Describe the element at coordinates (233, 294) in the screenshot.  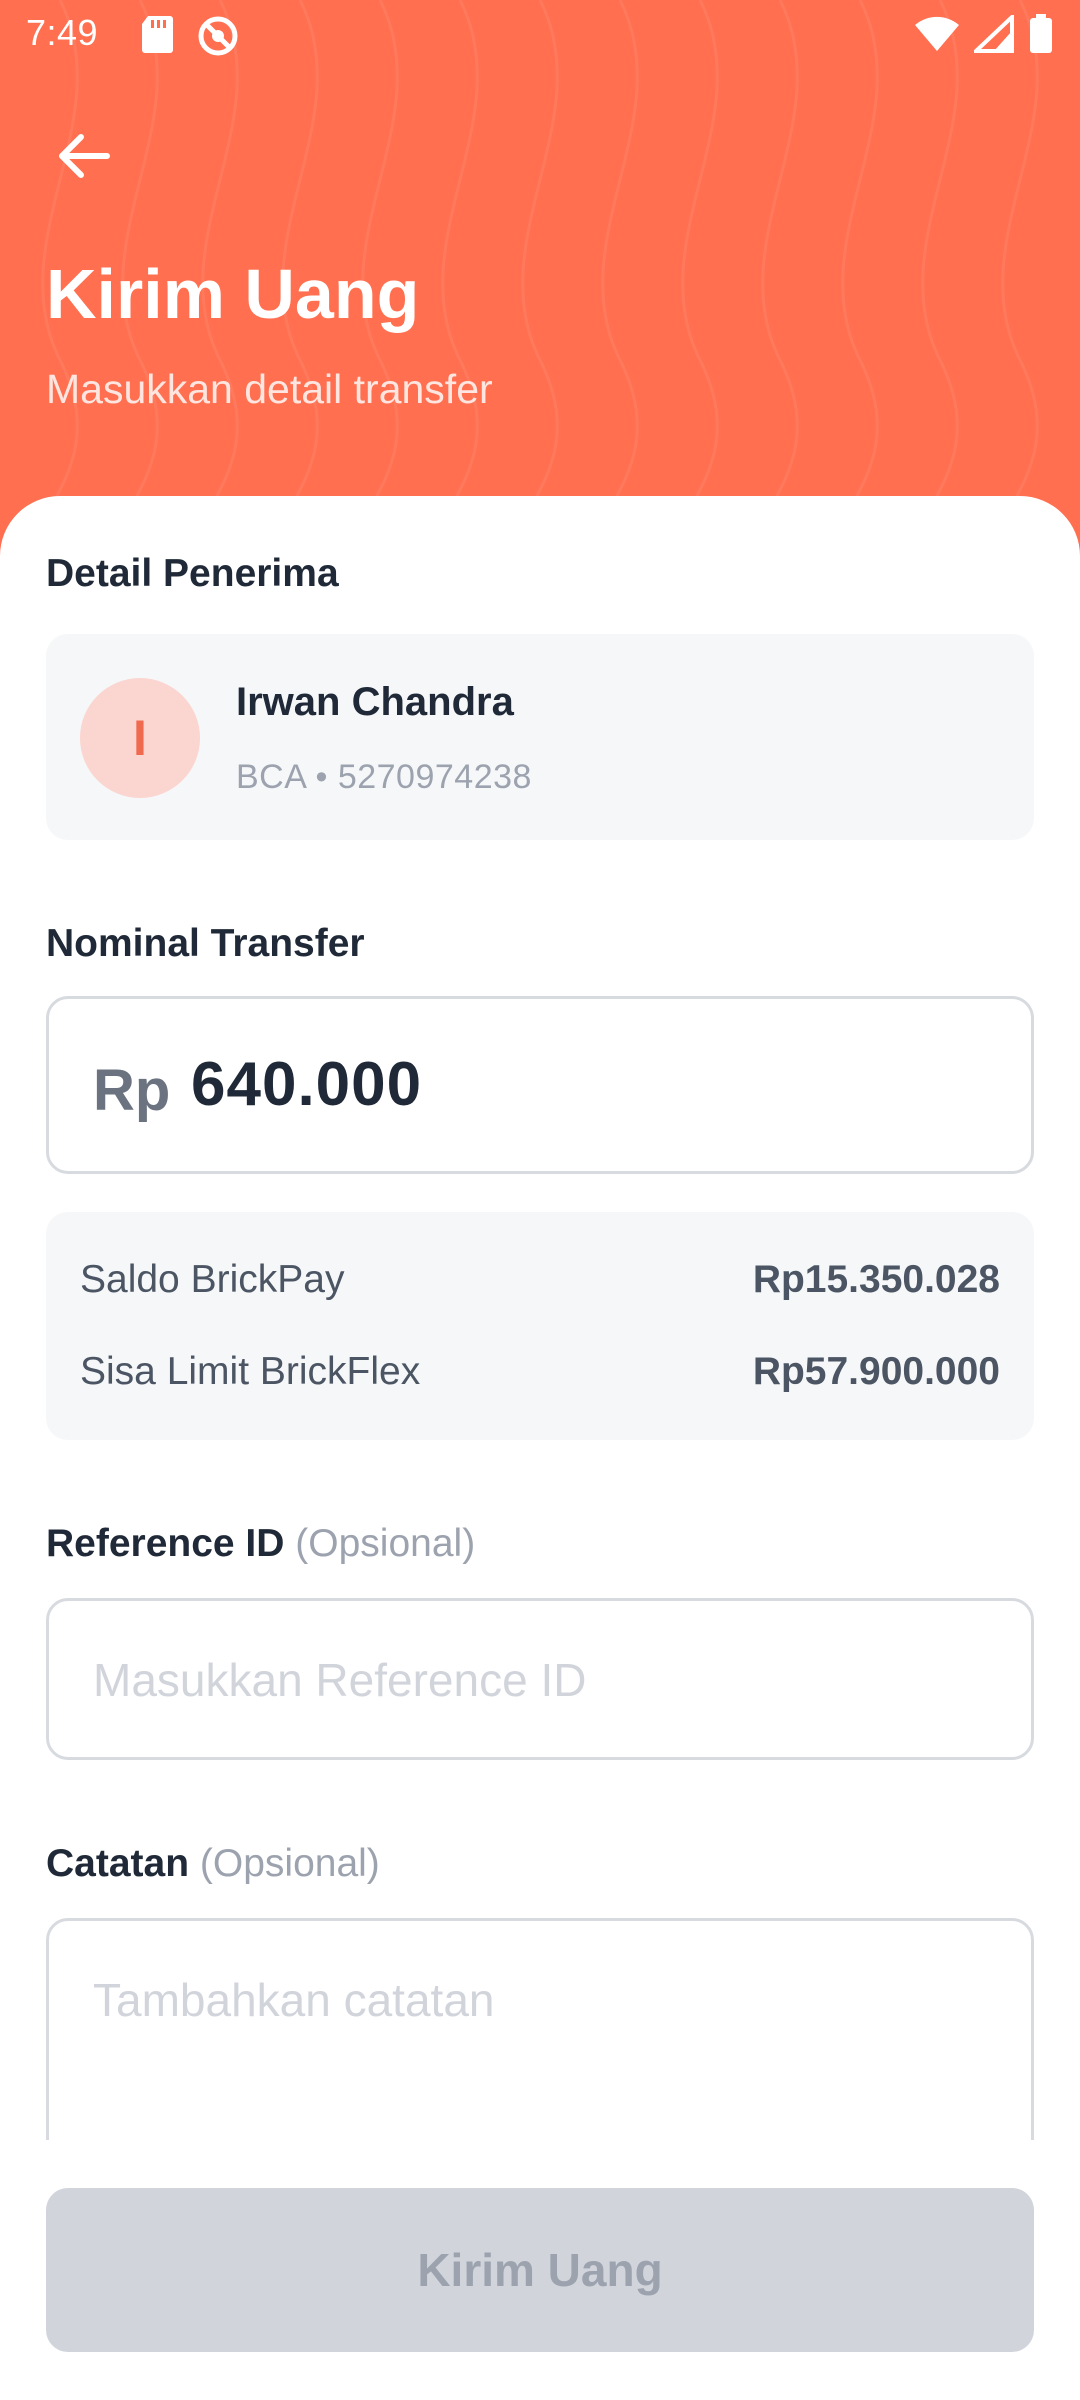
I see `page-title: Kirim Uang` at that location.